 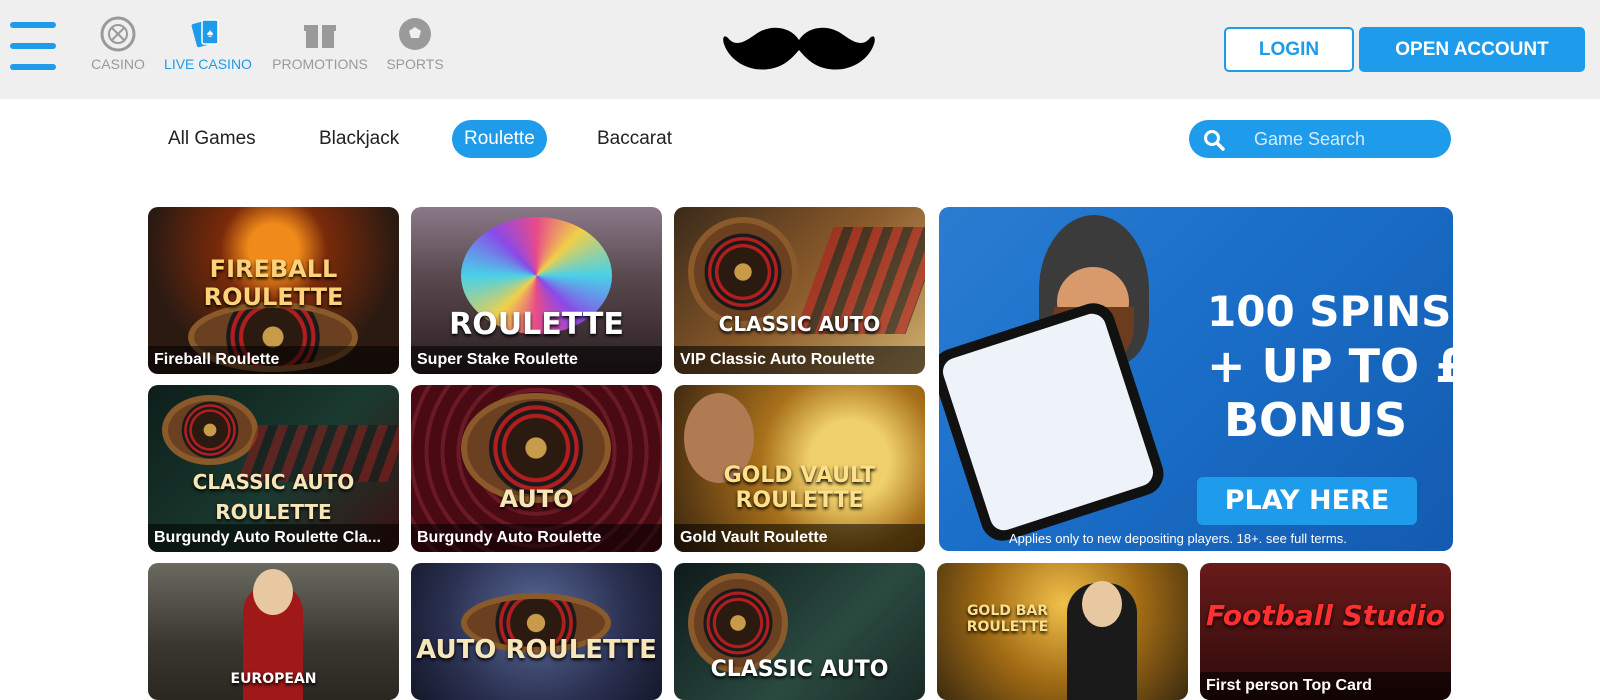 What do you see at coordinates (273, 497) in the screenshot?
I see `game-art-text: CLASSIC AUTO ROULETTE` at bounding box center [273, 497].